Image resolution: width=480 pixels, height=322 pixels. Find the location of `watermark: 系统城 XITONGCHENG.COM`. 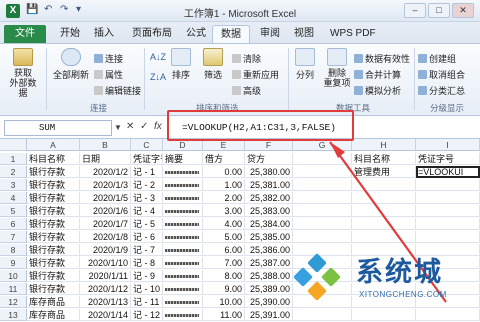

watermark: 系统城 XITONGCHENG.COM is located at coordinates (385, 285).